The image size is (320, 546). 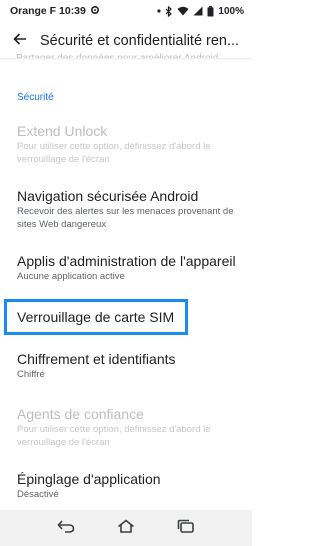 I want to click on nav-home-icon, so click(x=126, y=528).